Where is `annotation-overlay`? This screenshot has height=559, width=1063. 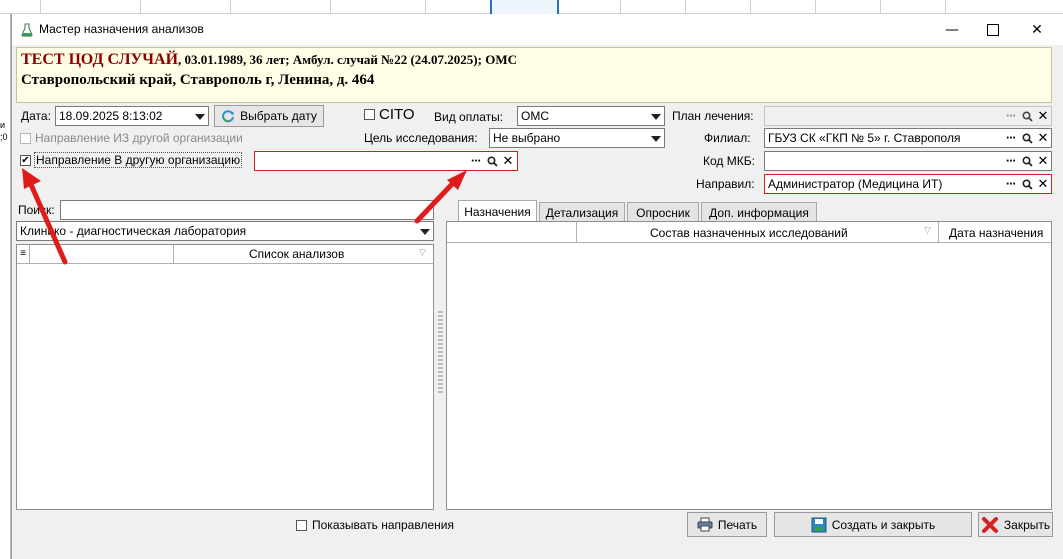
annotation-overlay is located at coordinates (244, 216).